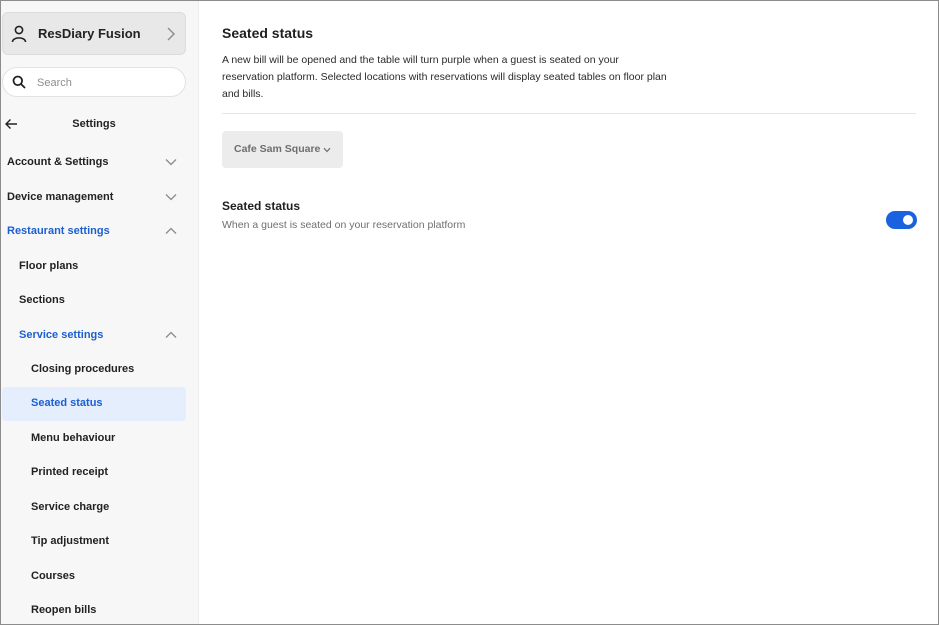 This screenshot has height=625, width=939. I want to click on sidebar-item-account-settings: Account & Settings, so click(94, 163).